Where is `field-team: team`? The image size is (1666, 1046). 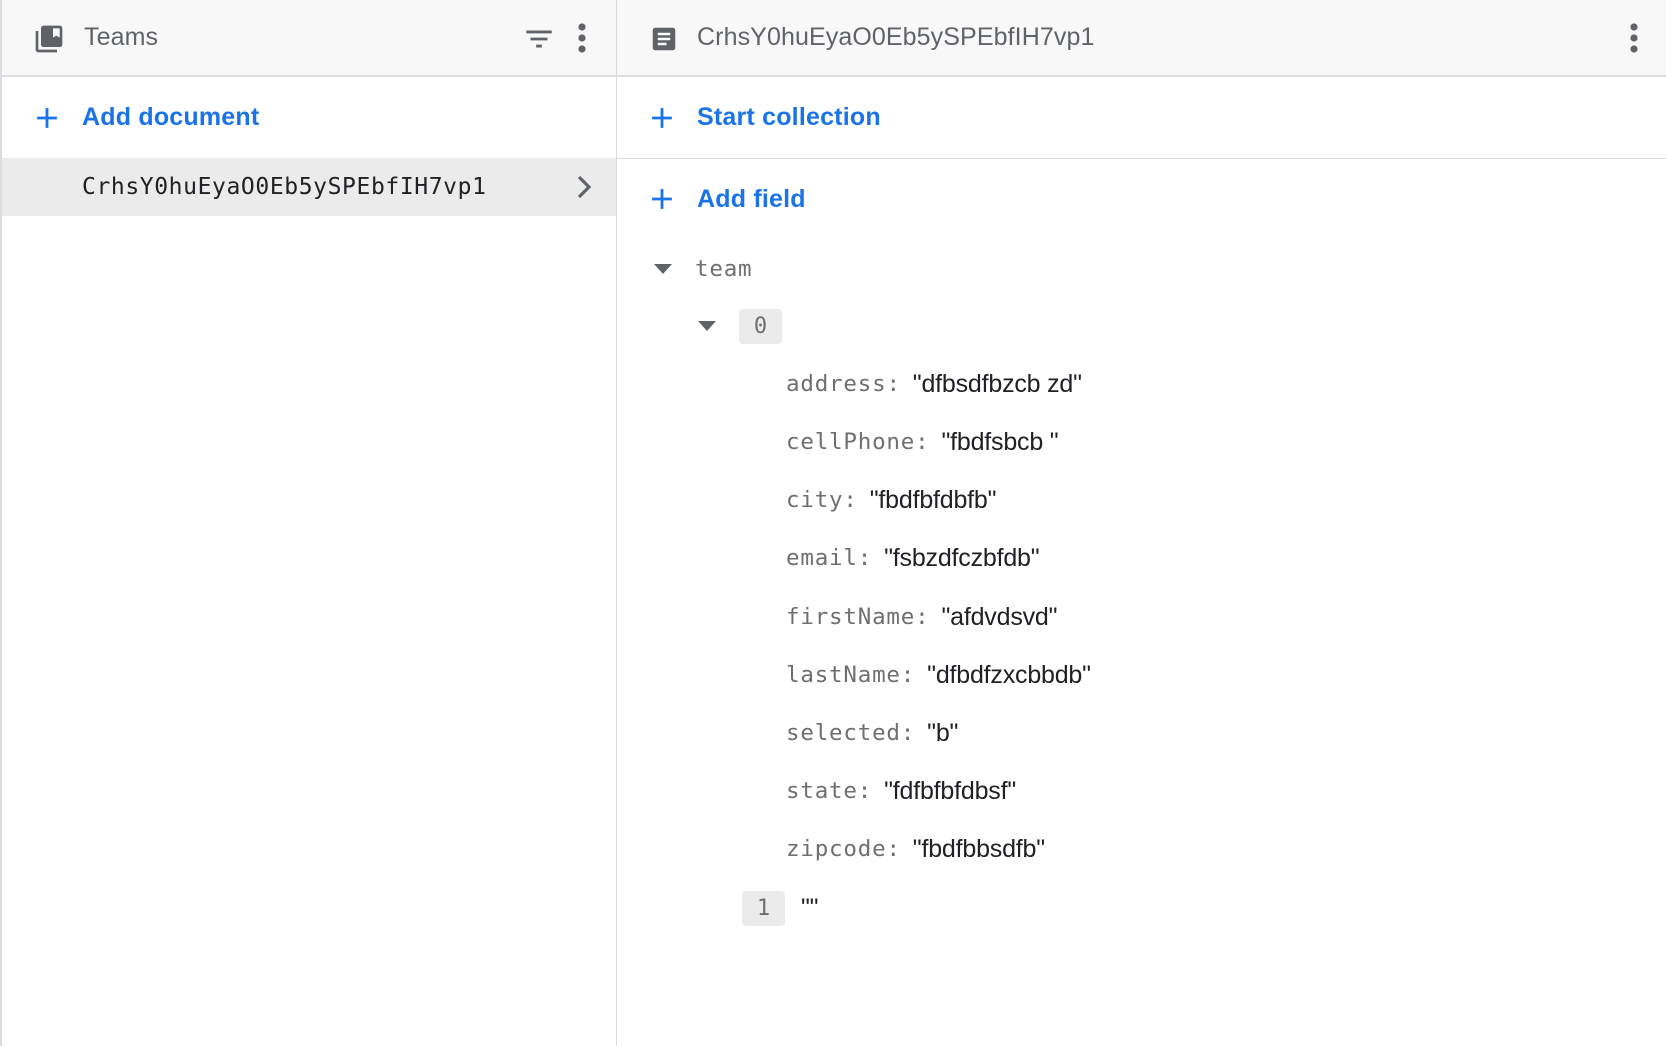 field-team: team is located at coordinates (702, 269).